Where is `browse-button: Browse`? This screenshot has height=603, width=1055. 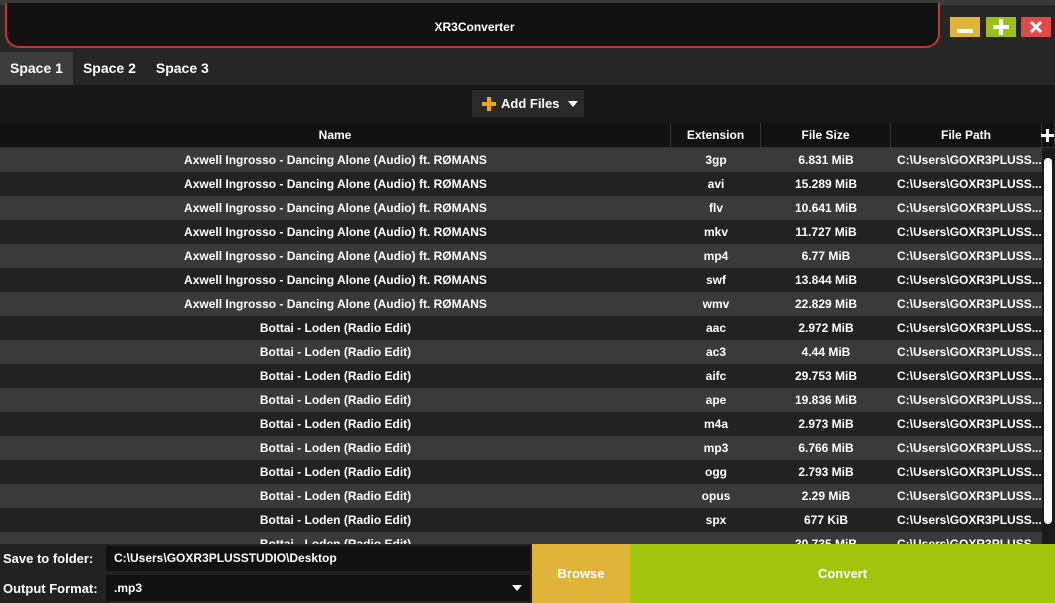
browse-button: Browse is located at coordinates (581, 573).